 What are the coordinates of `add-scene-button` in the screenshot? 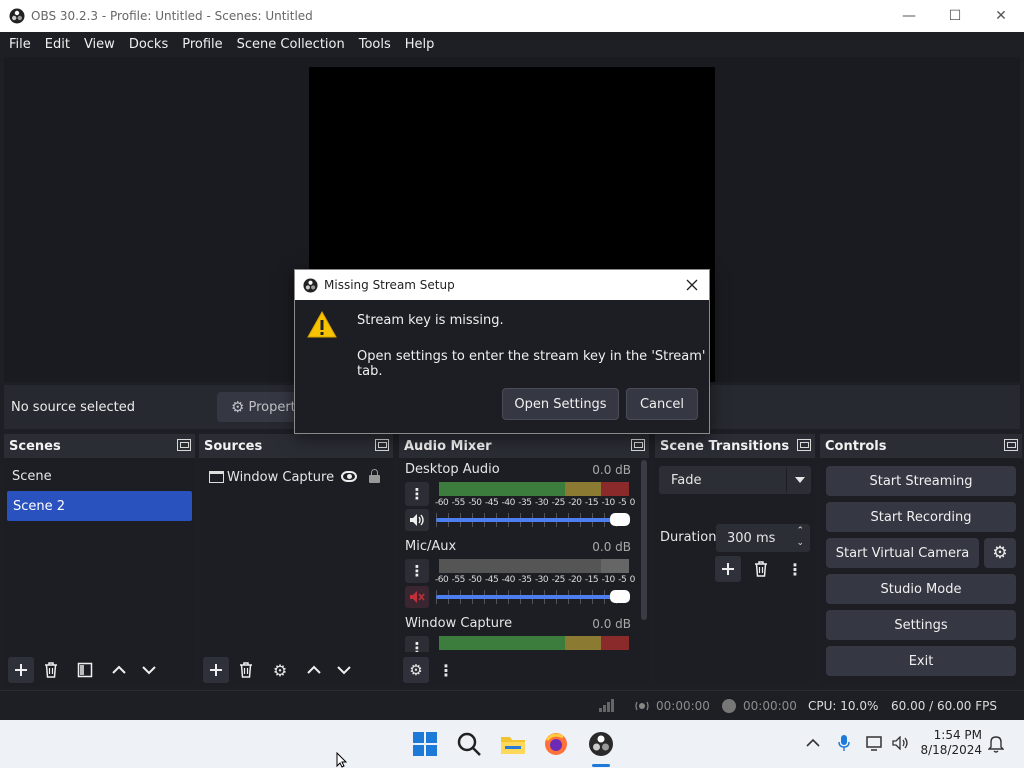 It's located at (21, 670).